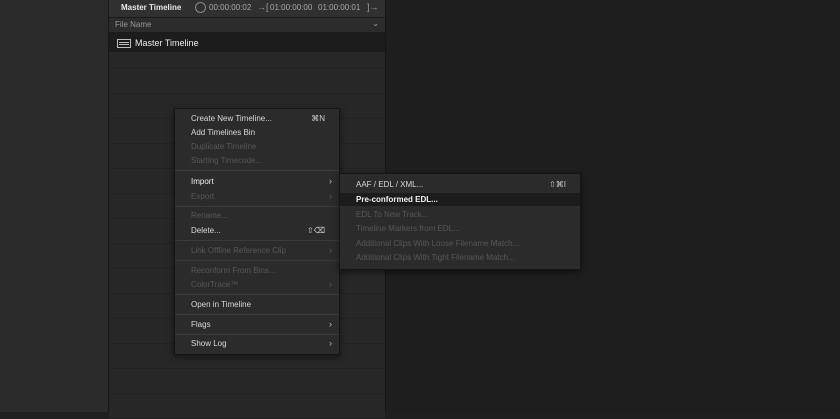 This screenshot has height=419, width=840. I want to click on in-timecode: 01:00:00:00, so click(291, 7).